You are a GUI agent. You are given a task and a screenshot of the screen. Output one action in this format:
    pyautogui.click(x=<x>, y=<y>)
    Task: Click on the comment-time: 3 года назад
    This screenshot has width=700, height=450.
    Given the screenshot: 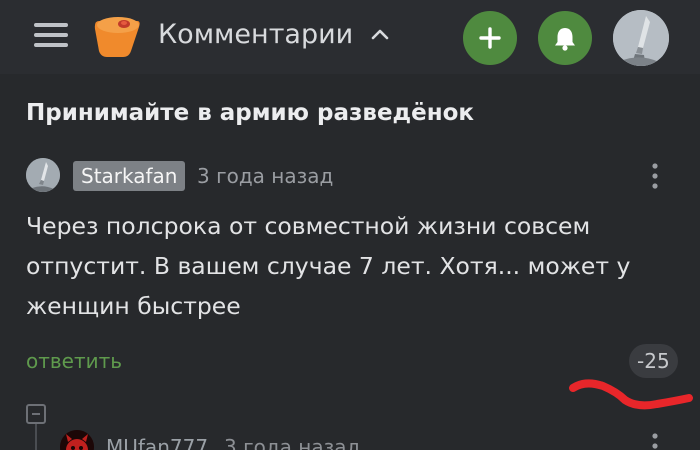 What is the action you would take?
    pyautogui.click(x=265, y=176)
    